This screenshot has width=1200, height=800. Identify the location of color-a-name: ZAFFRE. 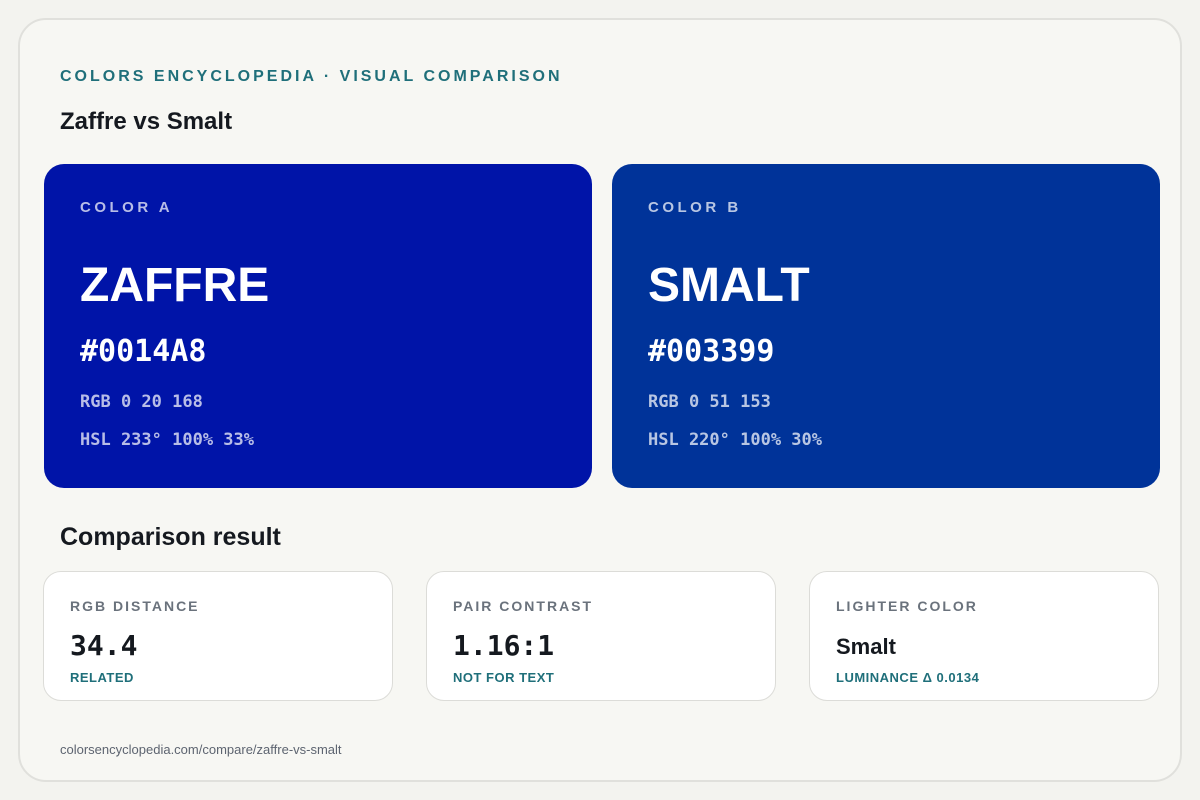
(175, 285).